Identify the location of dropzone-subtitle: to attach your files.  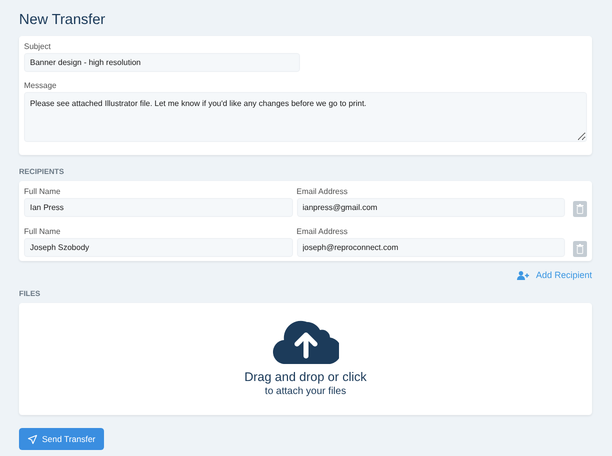
(305, 392).